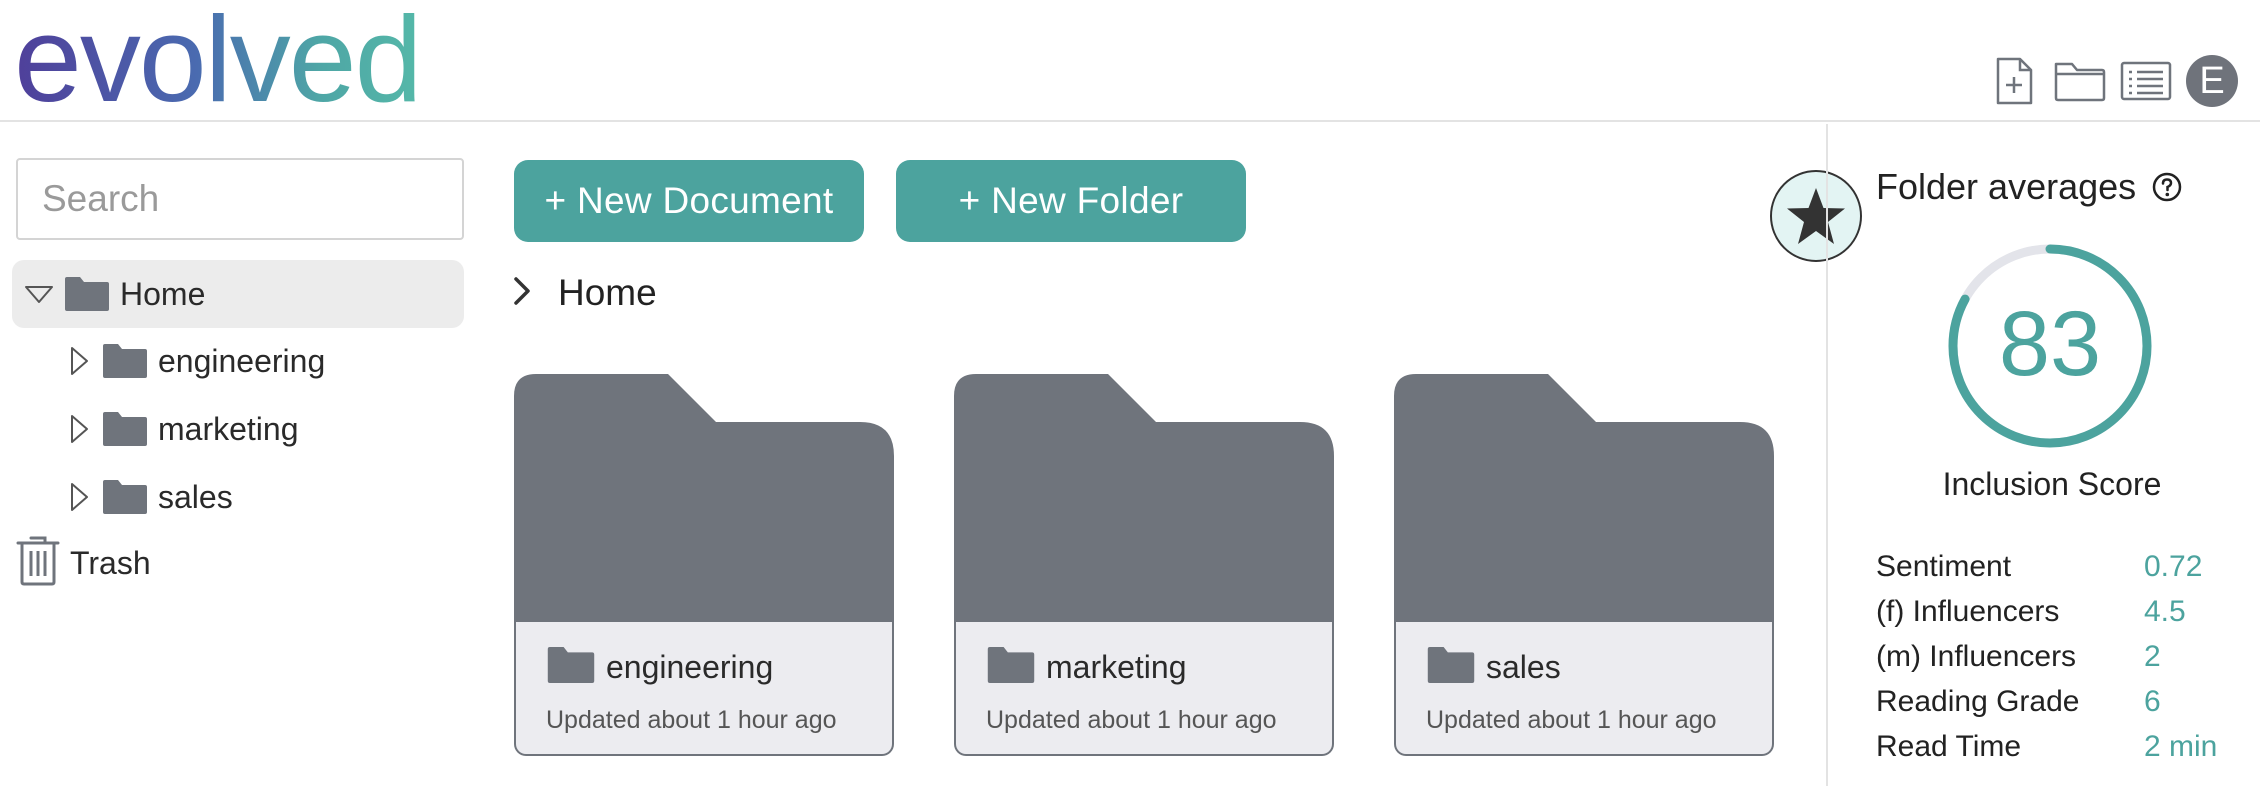 This screenshot has height=786, width=2260. Describe the element at coordinates (238, 294) in the screenshot. I see `tree-item-home: Home` at that location.